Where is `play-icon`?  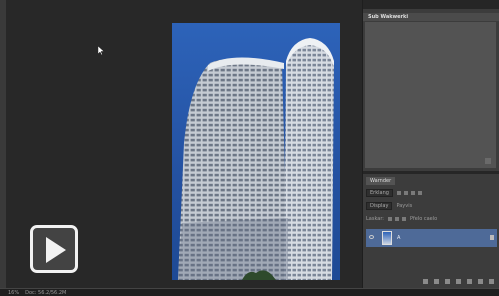
play-icon is located at coordinates (56, 250).